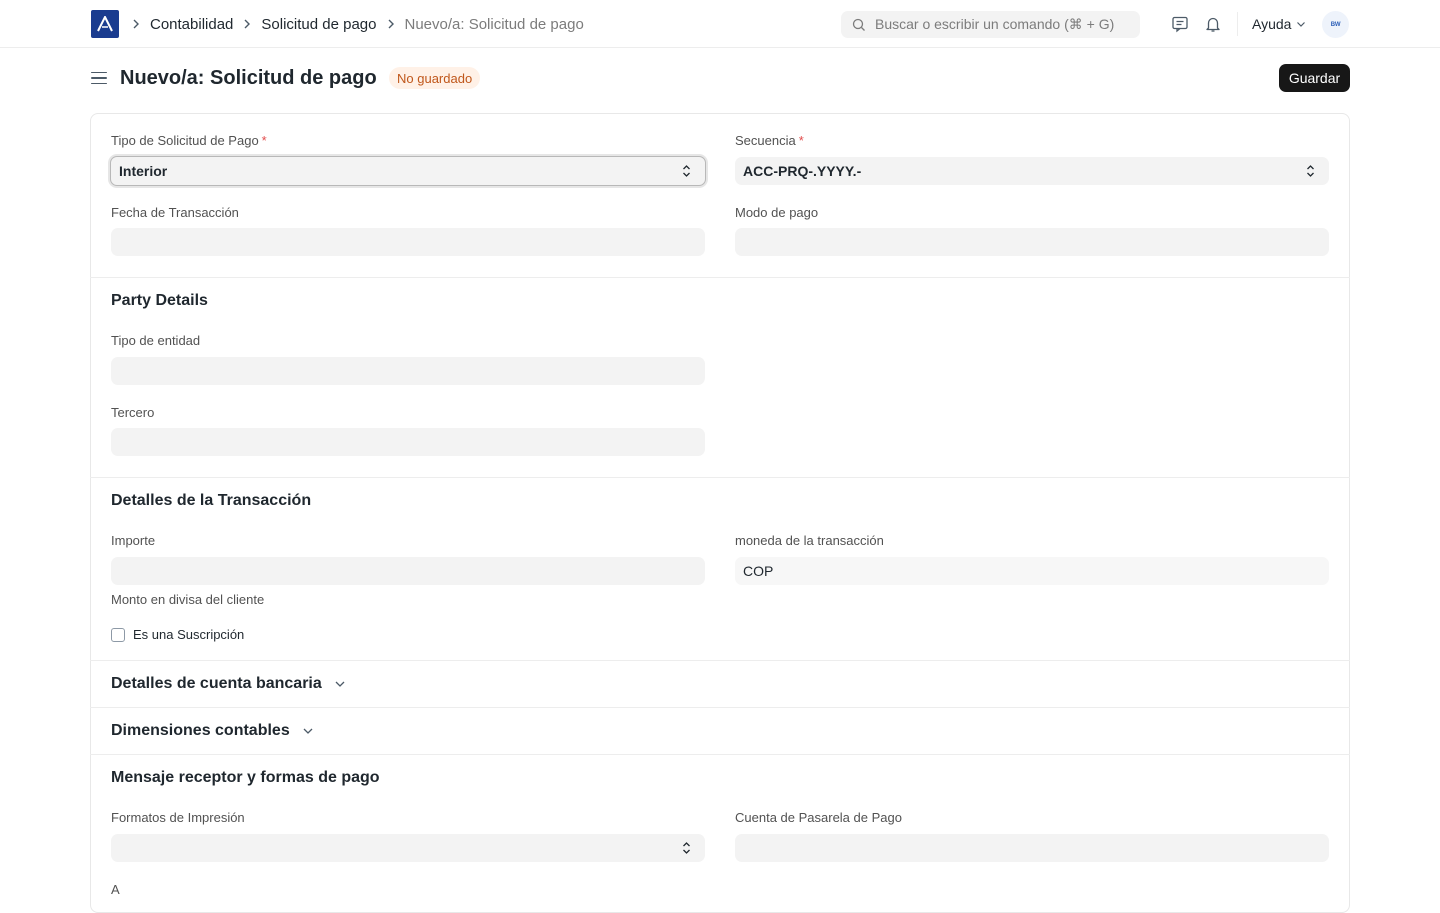 This screenshot has width=1440, height=913. Describe the element at coordinates (1272, 24) in the screenshot. I see `help-label: Ayuda` at that location.